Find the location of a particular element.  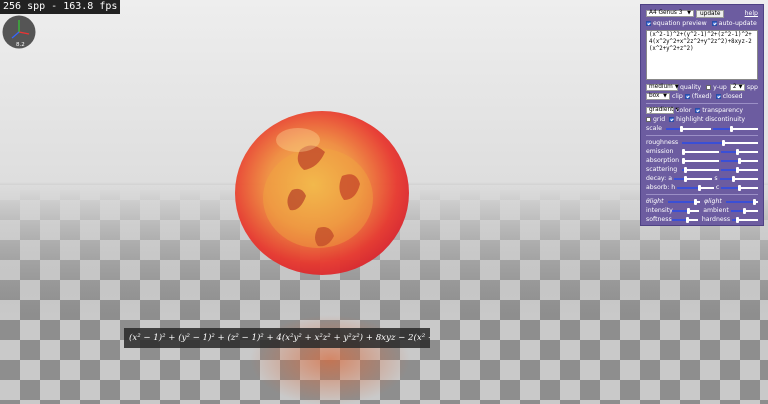

grid-label: grid is located at coordinates (659, 119).